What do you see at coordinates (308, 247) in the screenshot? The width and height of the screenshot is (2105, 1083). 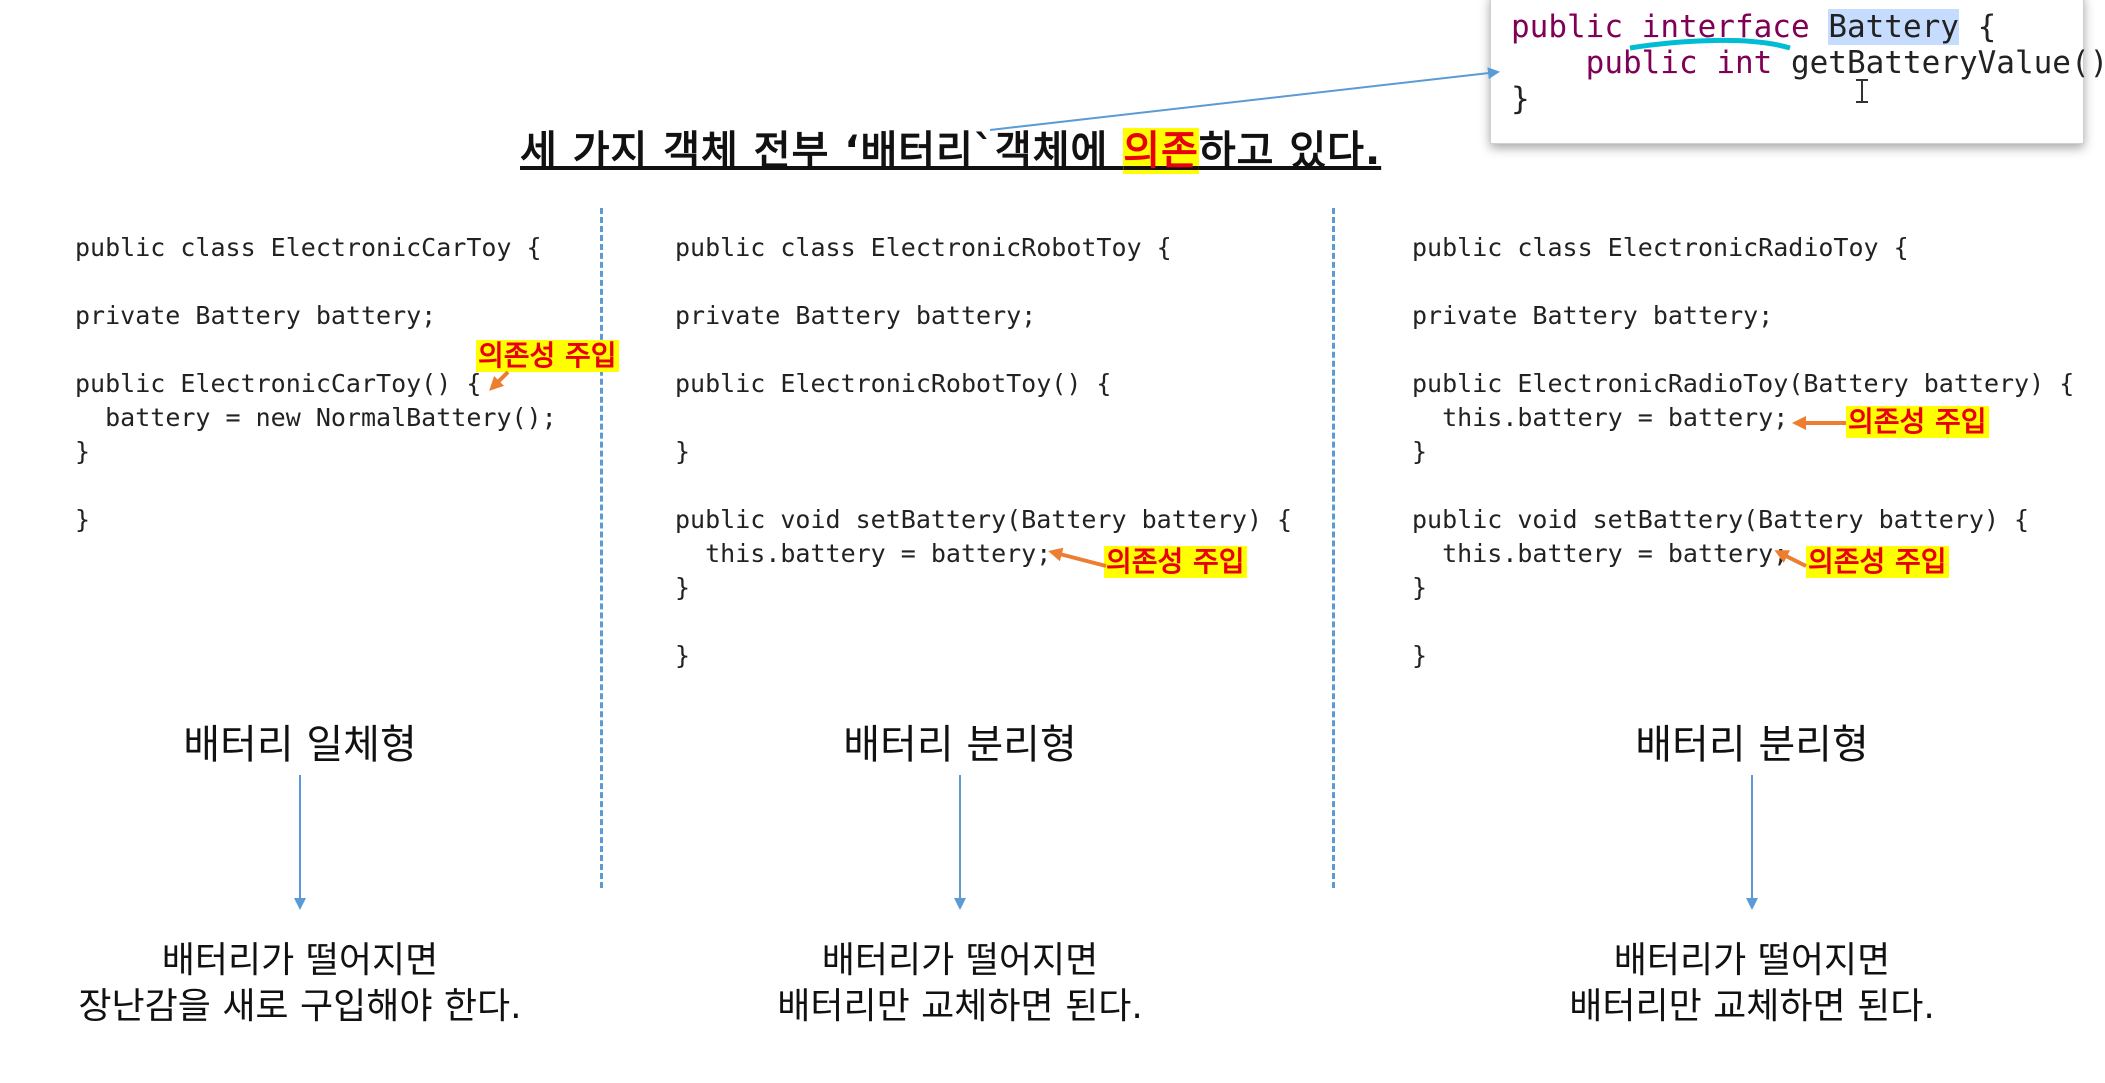 I see `car-class-line: public class ElectronicCarToy {` at bounding box center [308, 247].